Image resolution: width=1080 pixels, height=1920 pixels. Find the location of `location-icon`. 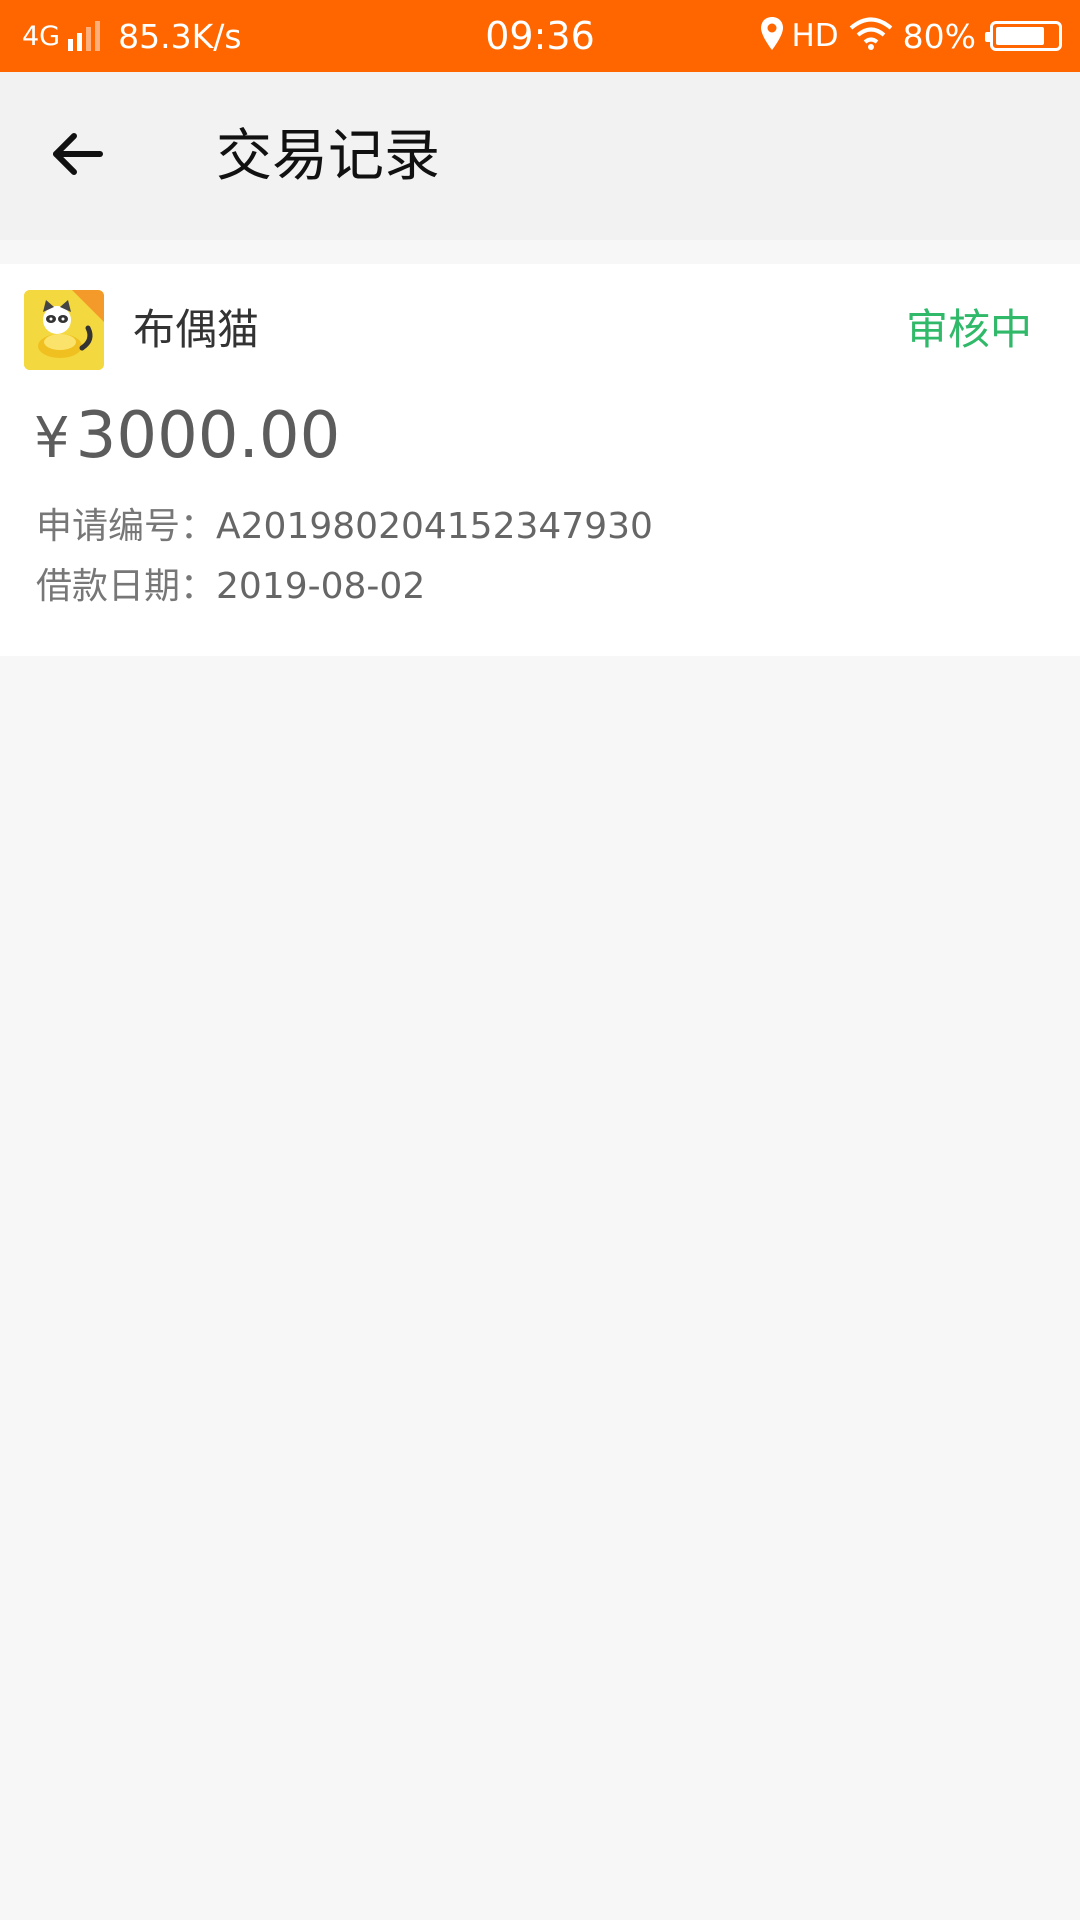

location-icon is located at coordinates (772, 36).